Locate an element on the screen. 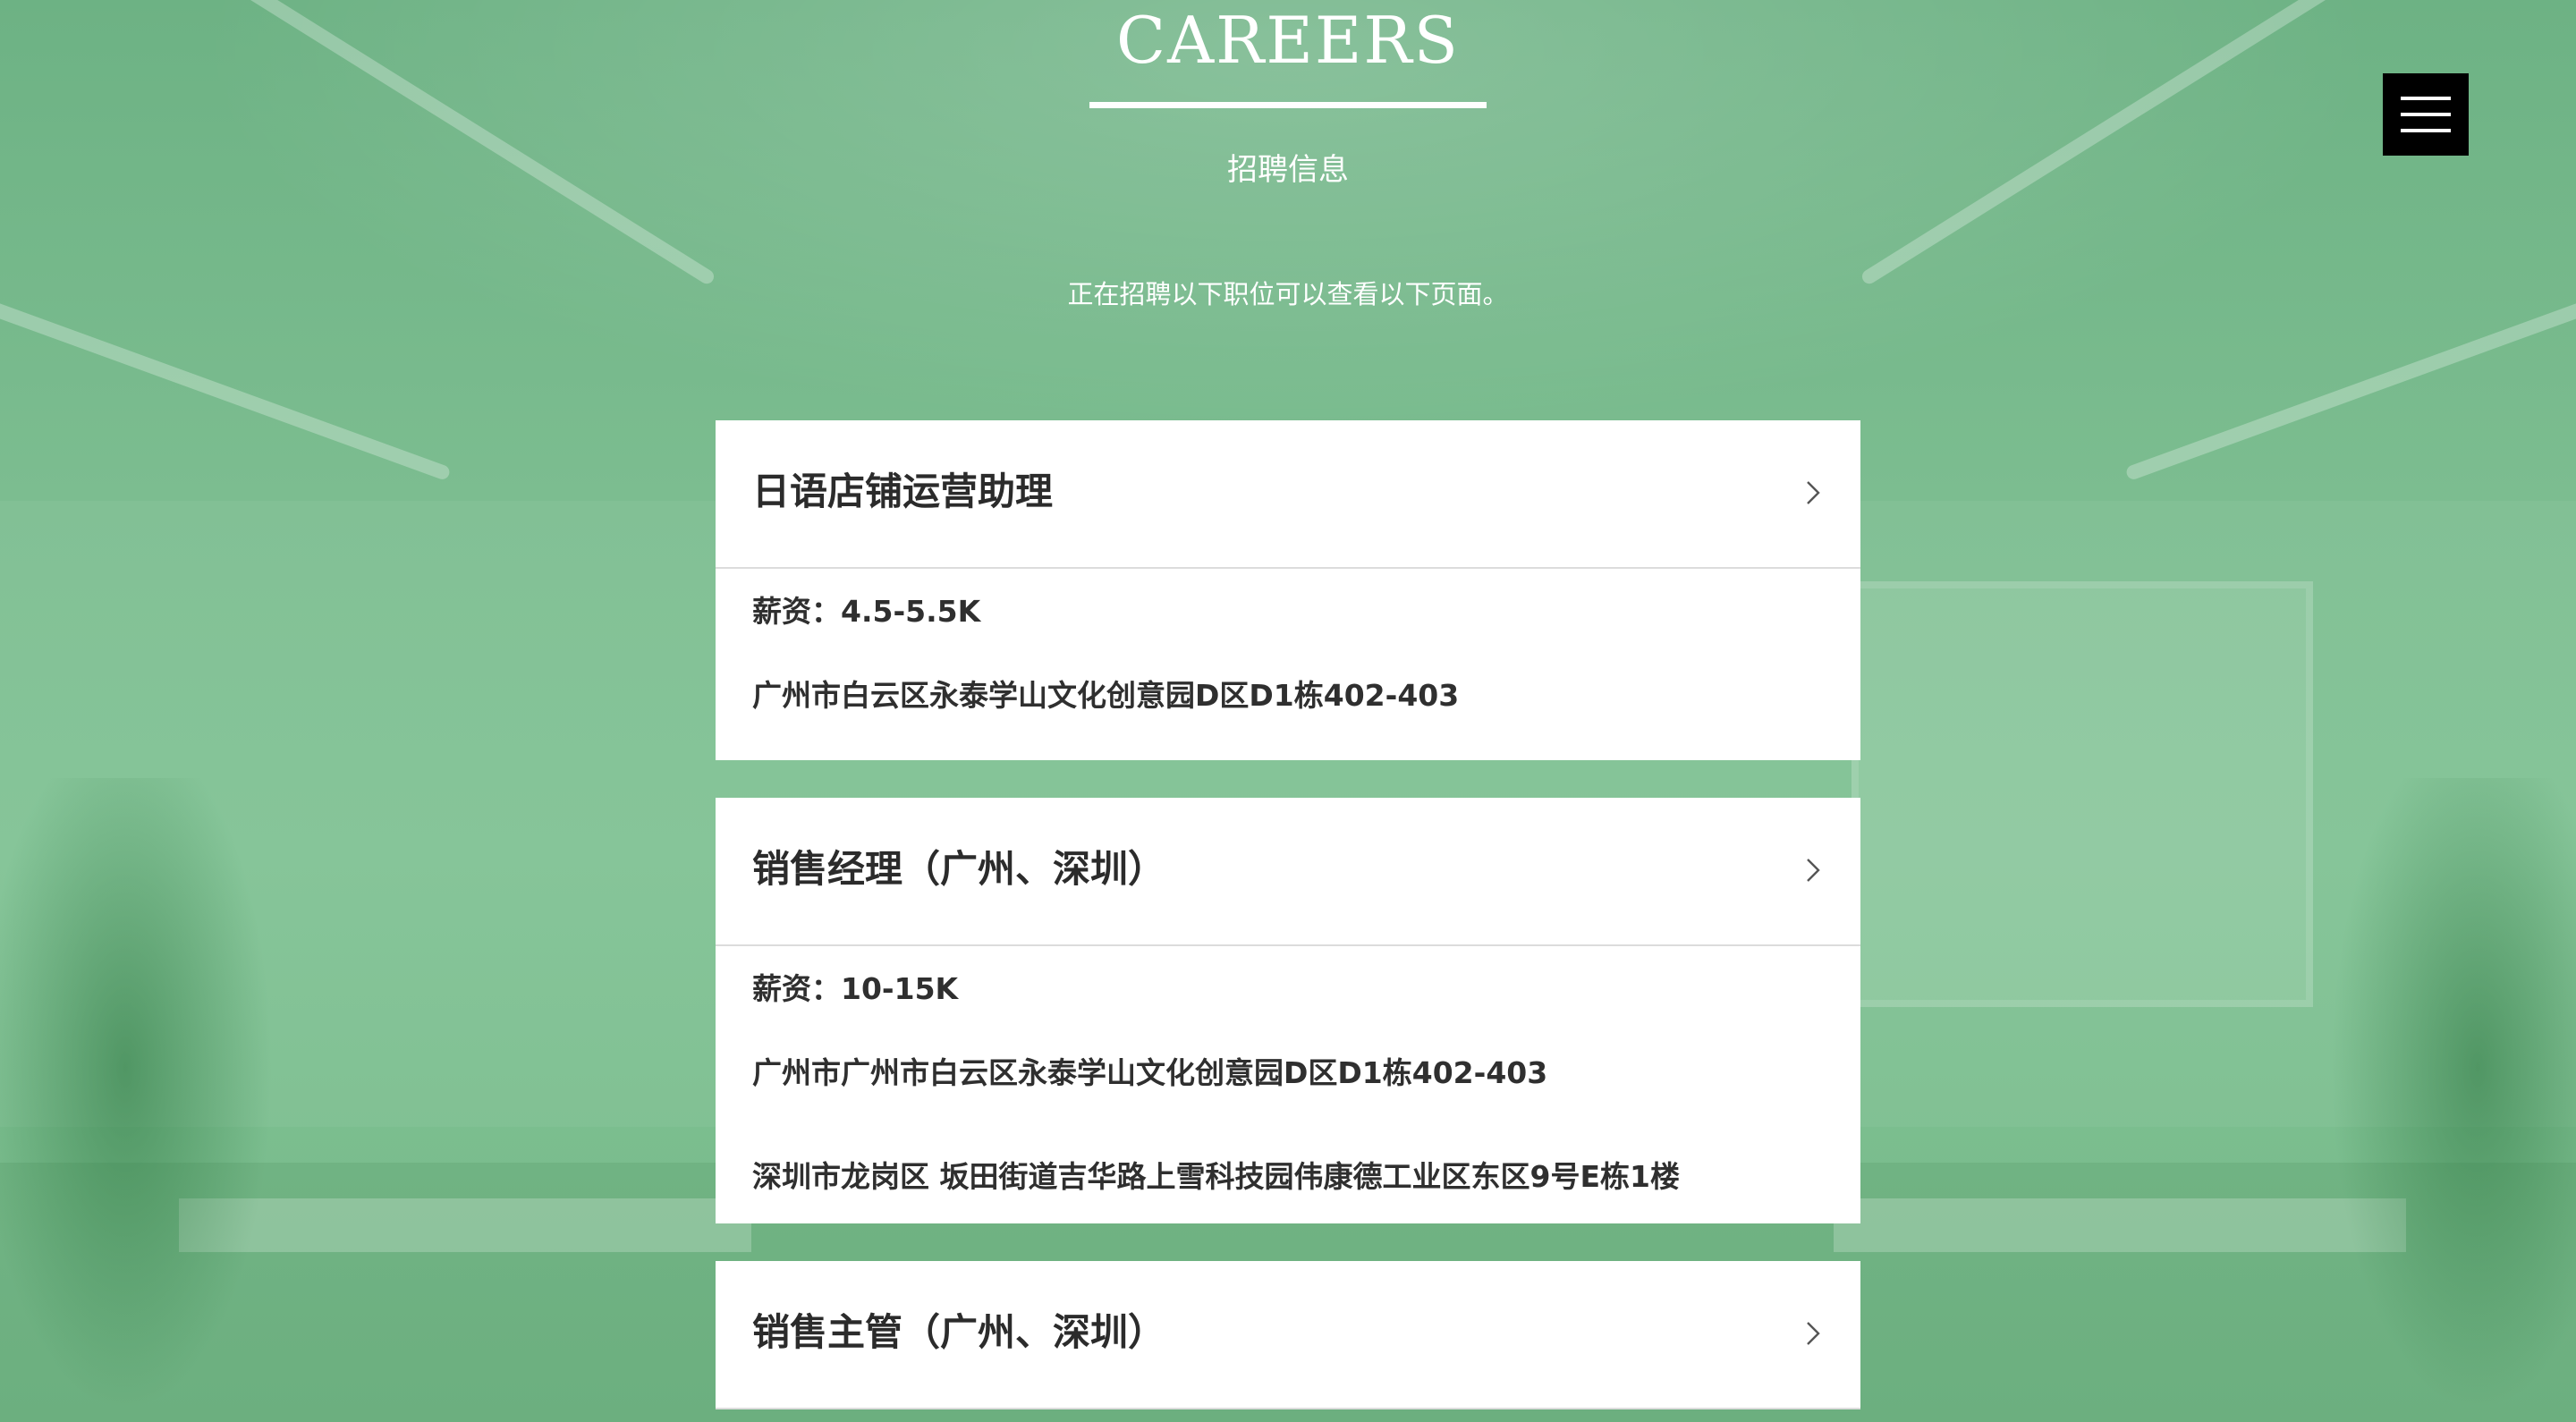 This screenshot has width=2576, height=1422. job-address: 深圳市龙岗区 坂田街道吉华路上雪科技园伟康德工业区东区9号E栋1楼 is located at coordinates (1216, 1176).